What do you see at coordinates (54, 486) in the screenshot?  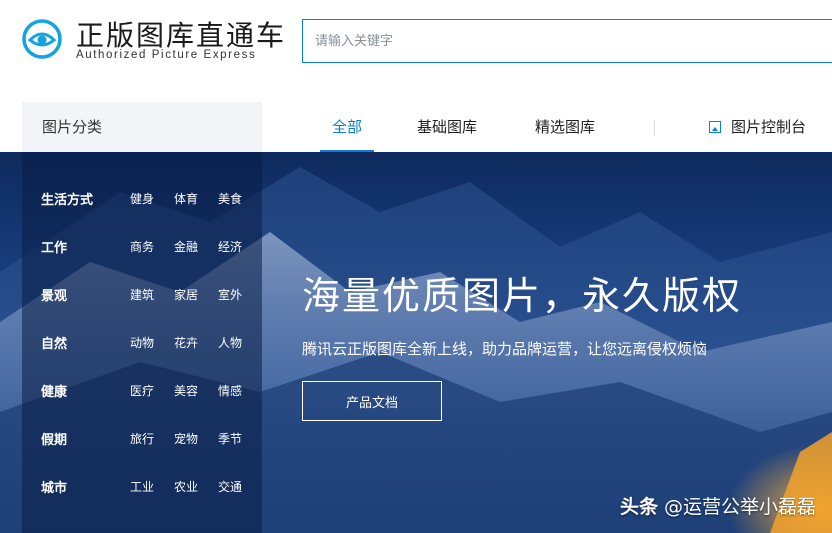 I see `category-city: 城市` at bounding box center [54, 486].